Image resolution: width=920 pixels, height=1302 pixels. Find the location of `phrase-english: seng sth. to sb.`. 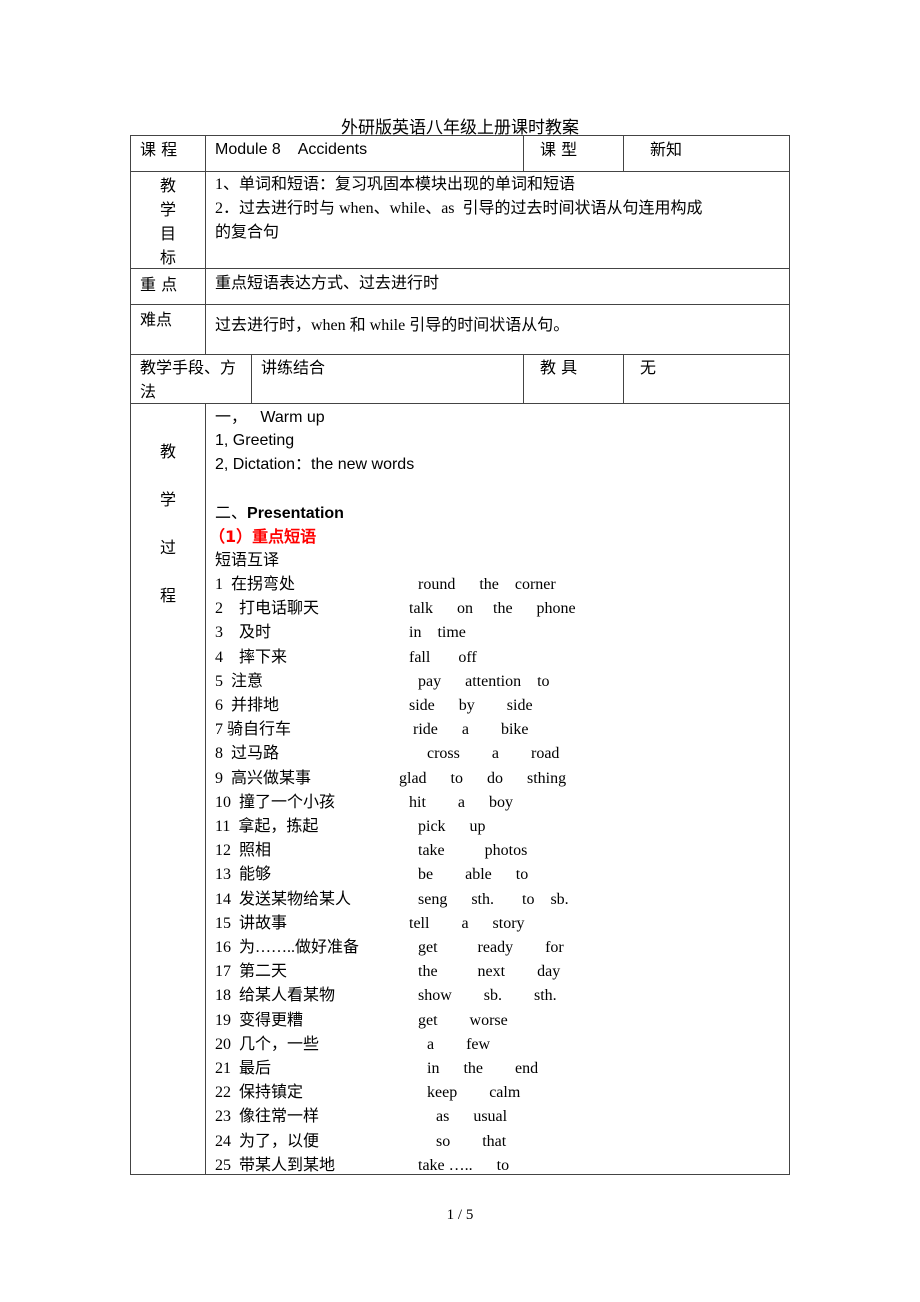

phrase-english: seng sth. to sb. is located at coordinates (493, 899).